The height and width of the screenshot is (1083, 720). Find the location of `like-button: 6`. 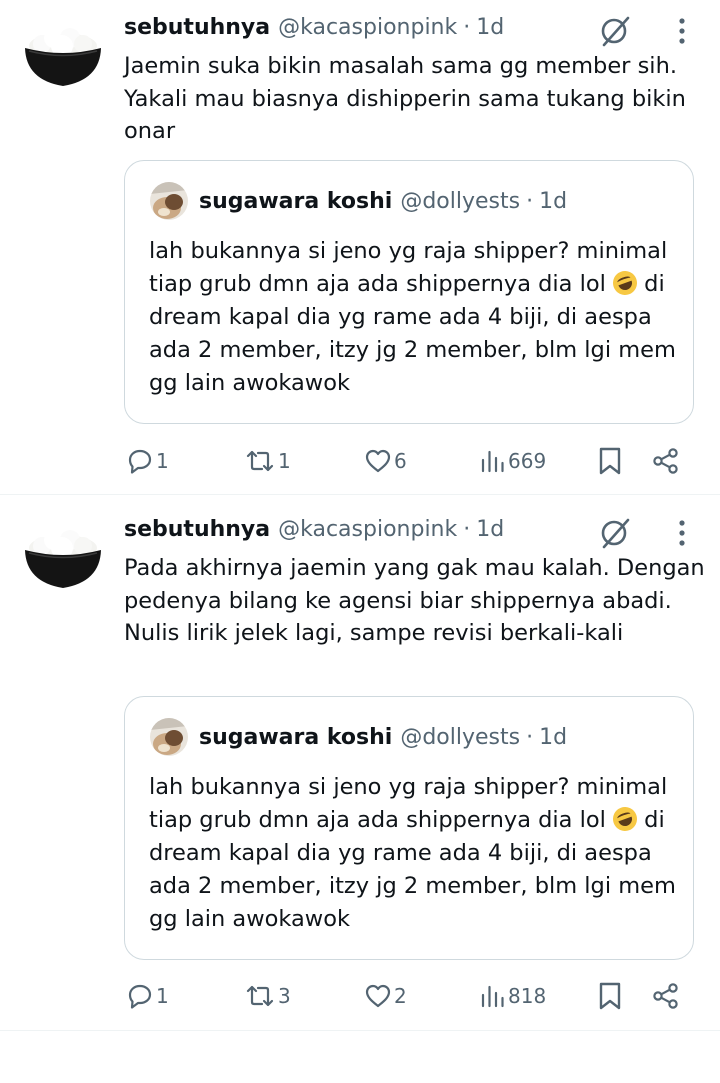

like-button: 6 is located at coordinates (385, 461).